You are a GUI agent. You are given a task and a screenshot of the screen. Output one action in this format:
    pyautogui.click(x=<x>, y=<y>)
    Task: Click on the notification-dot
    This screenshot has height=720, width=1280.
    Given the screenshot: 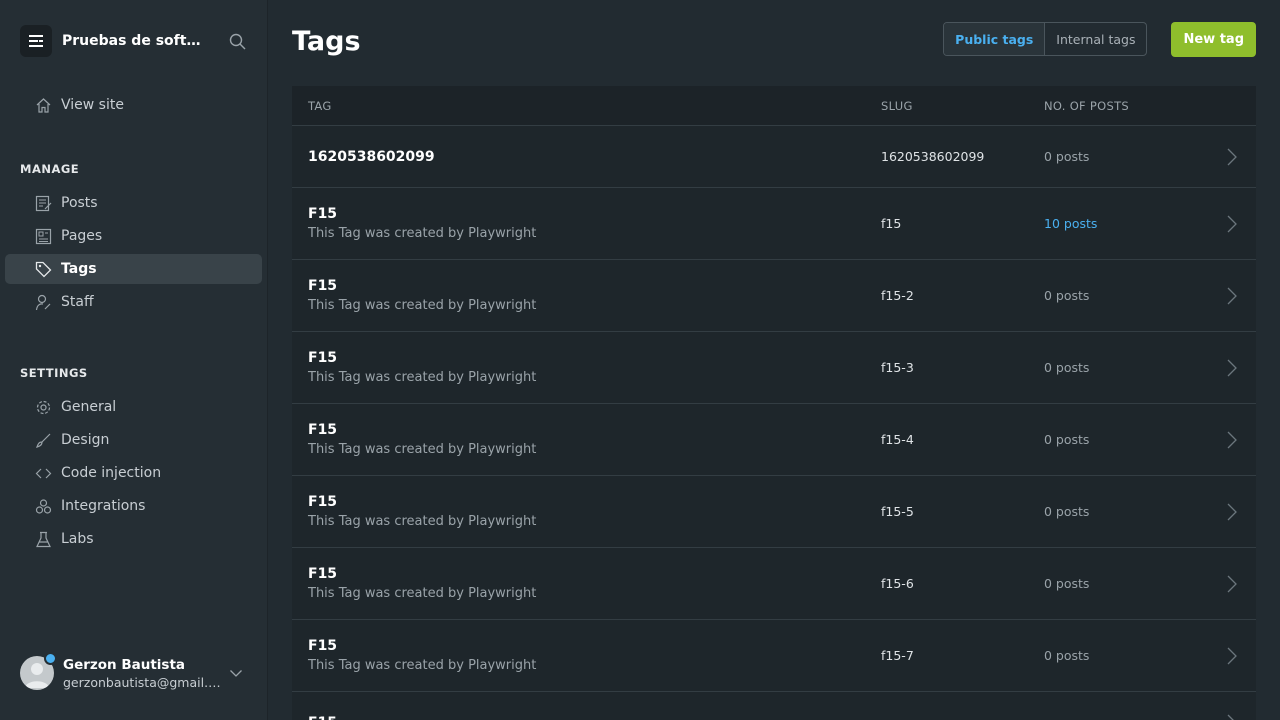 What is the action you would take?
    pyautogui.click(x=50, y=658)
    